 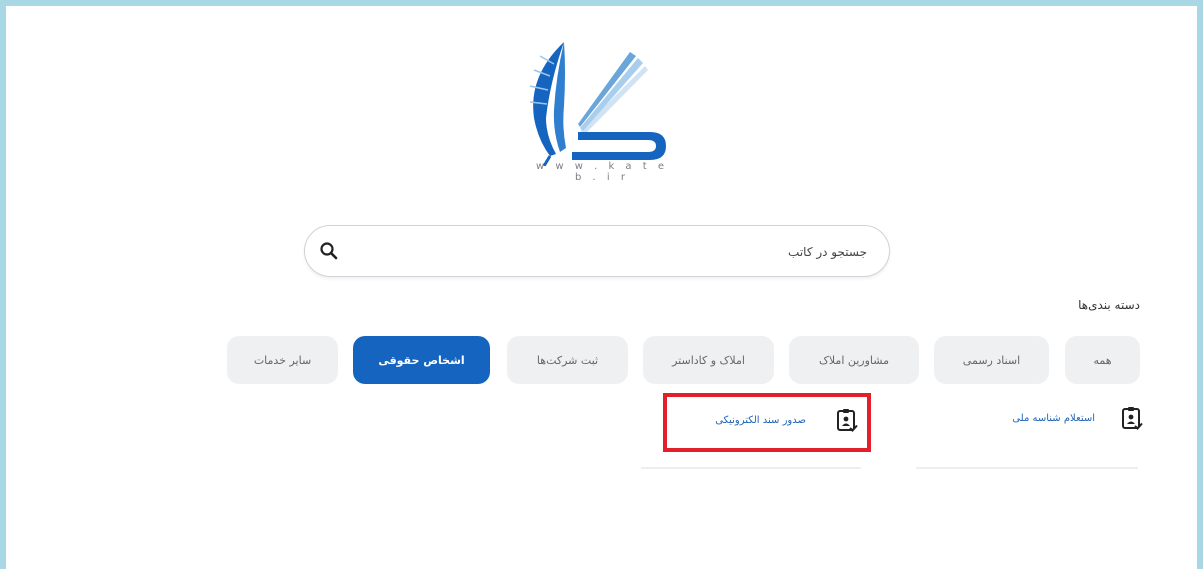 What do you see at coordinates (602, 172) in the screenshot?
I see `site-url: w w w . k a t e b . i r` at bounding box center [602, 172].